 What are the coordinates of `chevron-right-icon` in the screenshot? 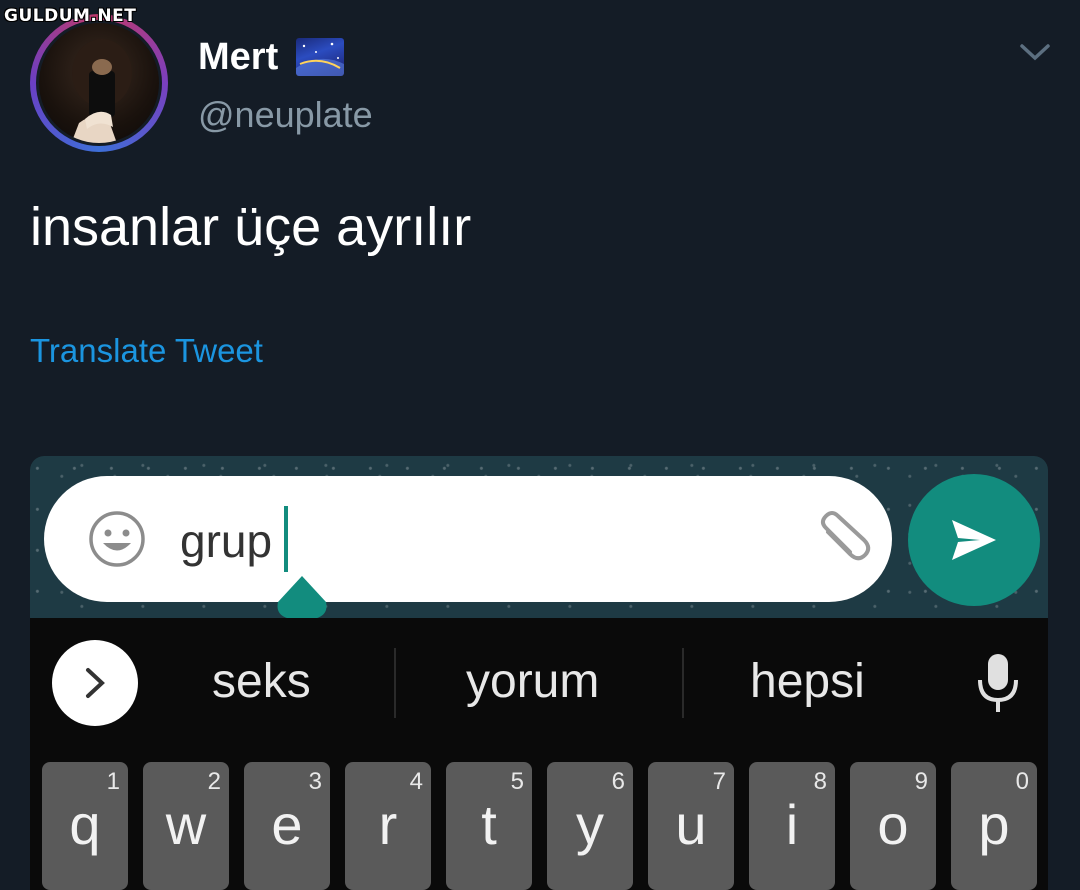 It's located at (95, 683).